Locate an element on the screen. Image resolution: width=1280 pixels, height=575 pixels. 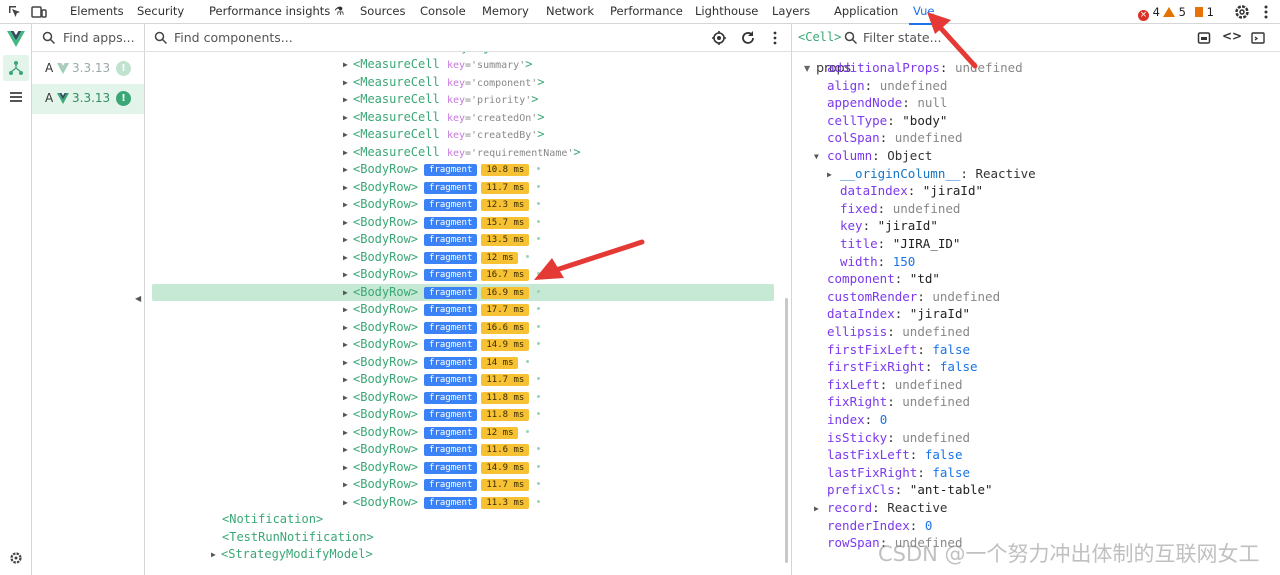
prop-row: firstFixRight: false is located at coordinates (902, 367).